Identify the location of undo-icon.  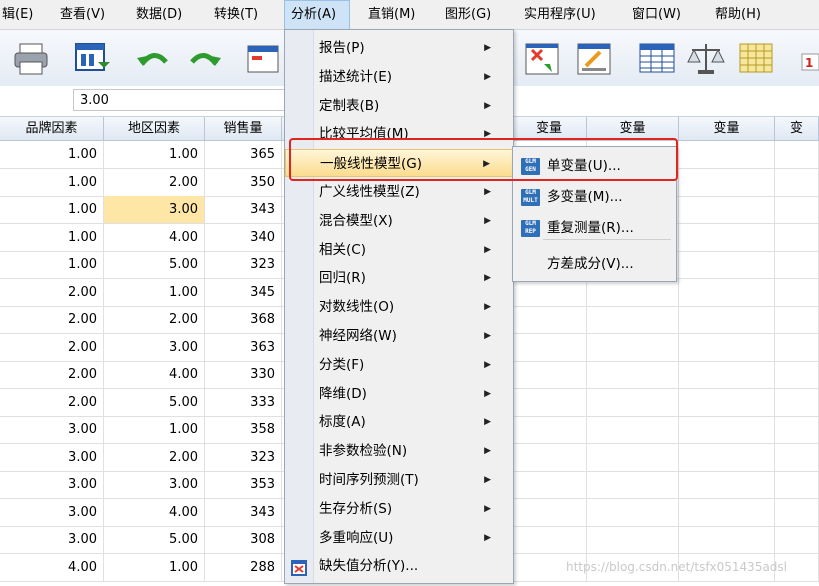
(154, 59).